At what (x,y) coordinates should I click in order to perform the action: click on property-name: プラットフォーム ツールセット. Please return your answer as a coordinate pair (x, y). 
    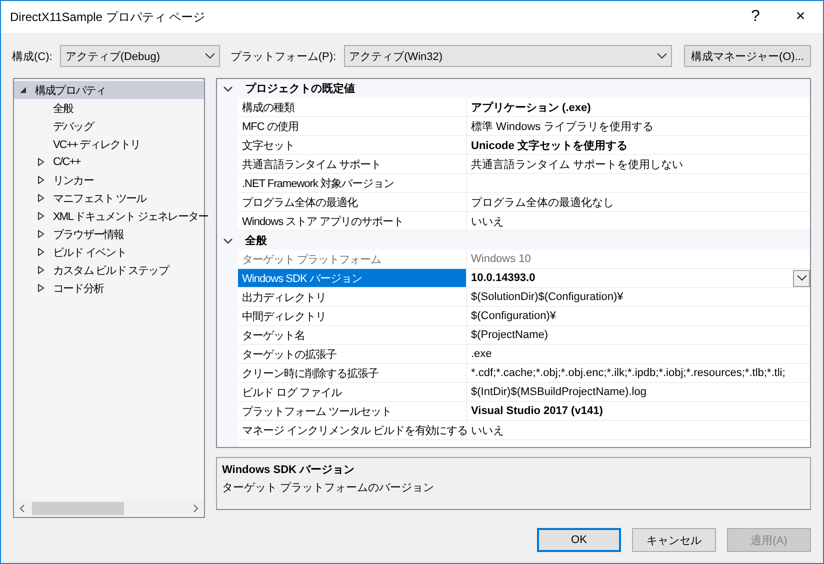
    Looking at the image, I should click on (352, 411).